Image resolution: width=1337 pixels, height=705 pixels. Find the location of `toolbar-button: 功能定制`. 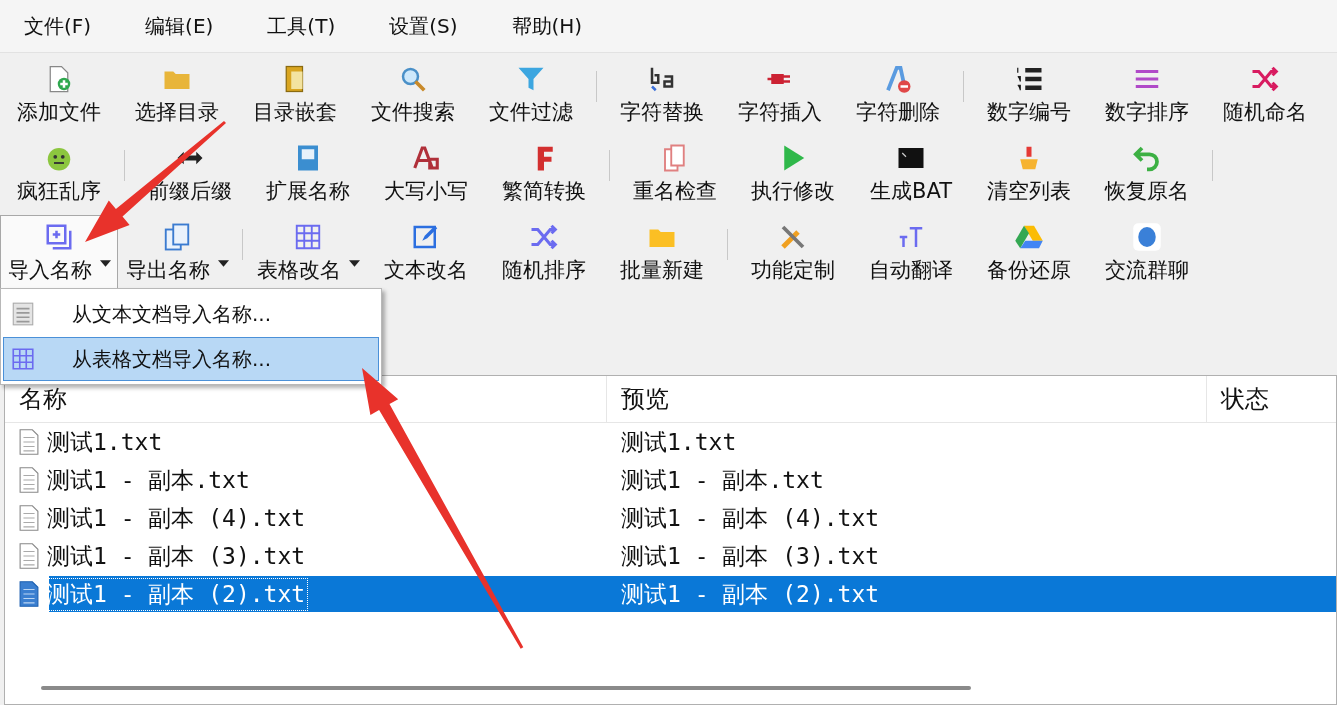

toolbar-button: 功能定制 is located at coordinates (793, 254).